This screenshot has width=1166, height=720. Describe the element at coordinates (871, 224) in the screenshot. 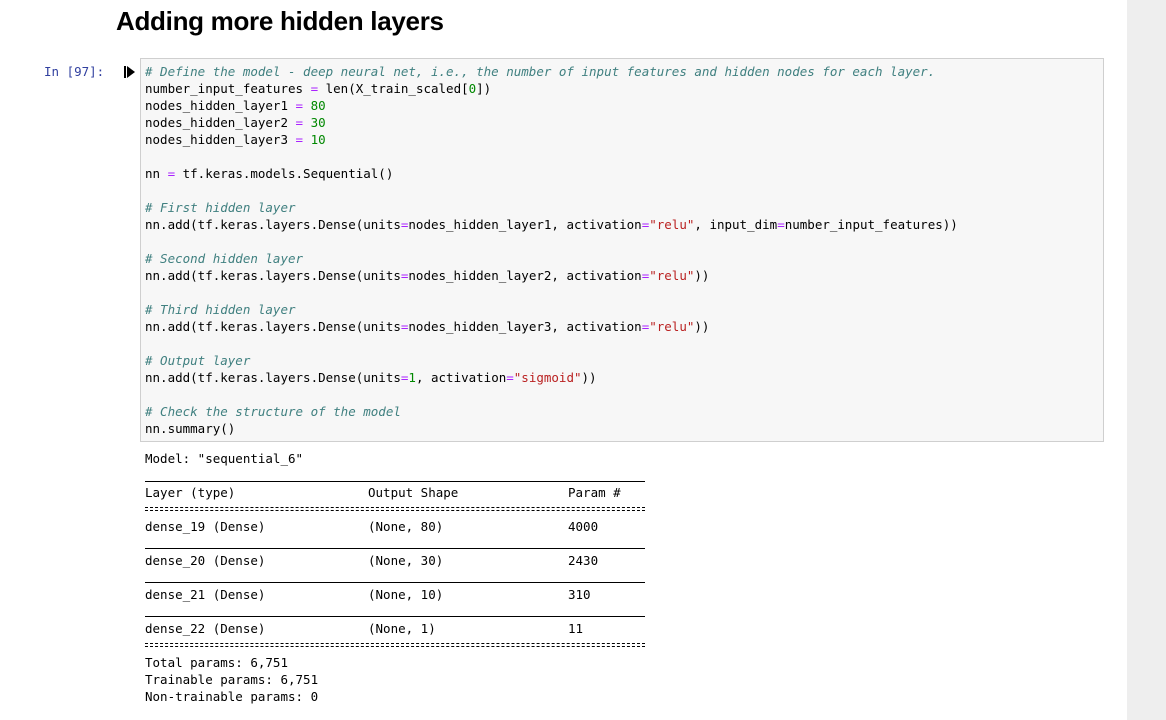

I see `code-text: number_input_features))` at that location.